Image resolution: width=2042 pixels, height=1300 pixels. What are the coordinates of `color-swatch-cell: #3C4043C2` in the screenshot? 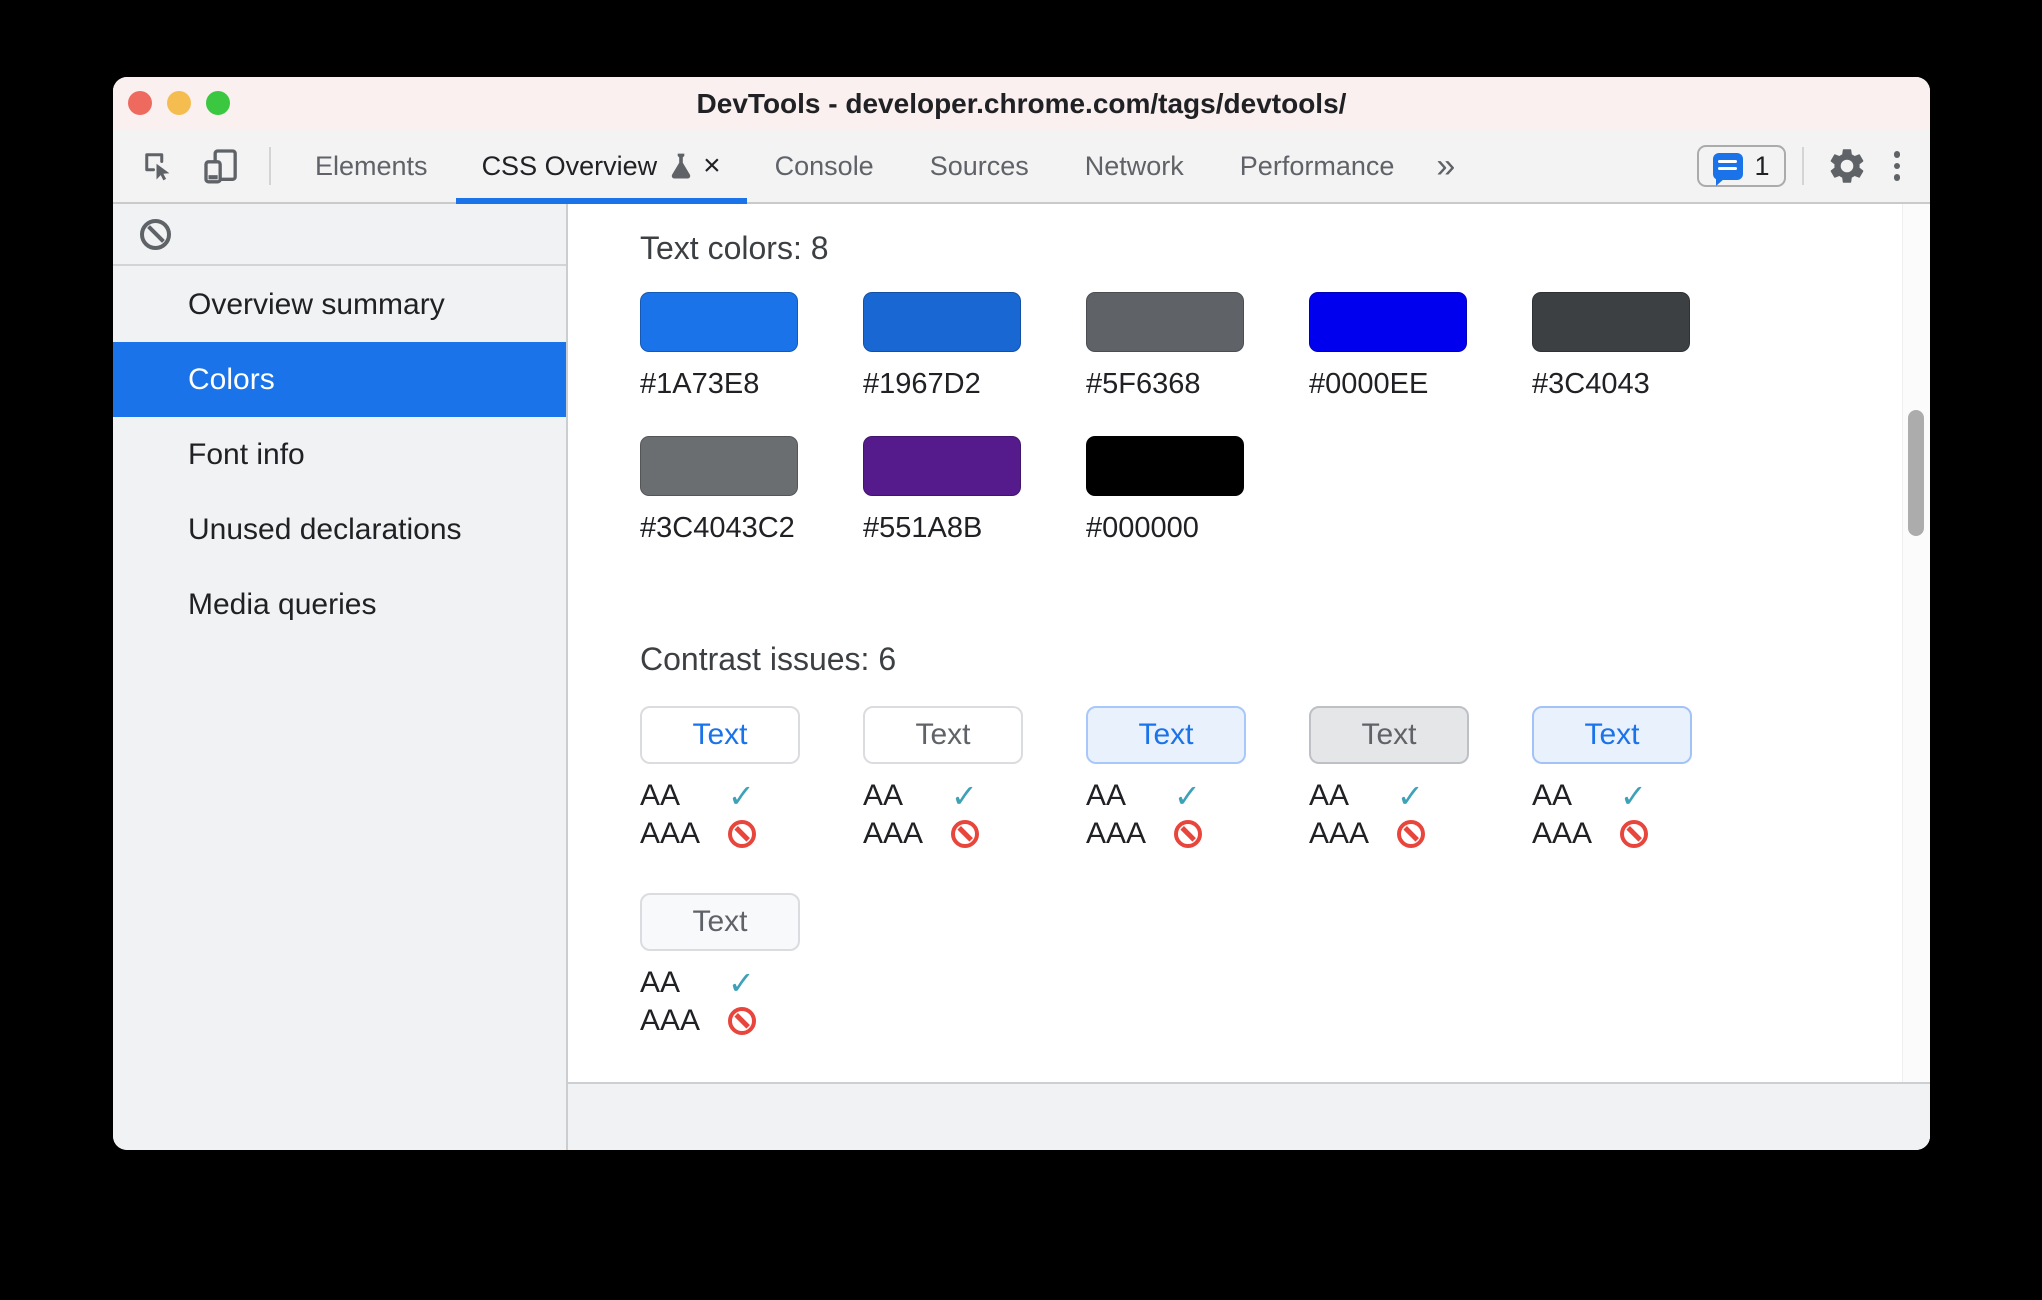 It's located at (751, 490).